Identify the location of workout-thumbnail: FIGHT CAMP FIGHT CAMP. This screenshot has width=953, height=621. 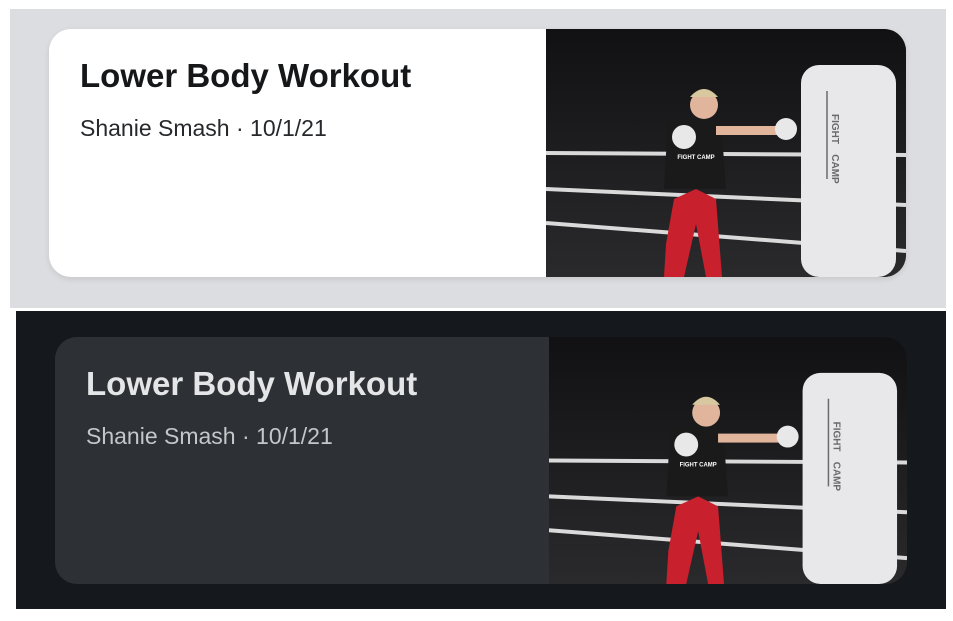
(728, 460).